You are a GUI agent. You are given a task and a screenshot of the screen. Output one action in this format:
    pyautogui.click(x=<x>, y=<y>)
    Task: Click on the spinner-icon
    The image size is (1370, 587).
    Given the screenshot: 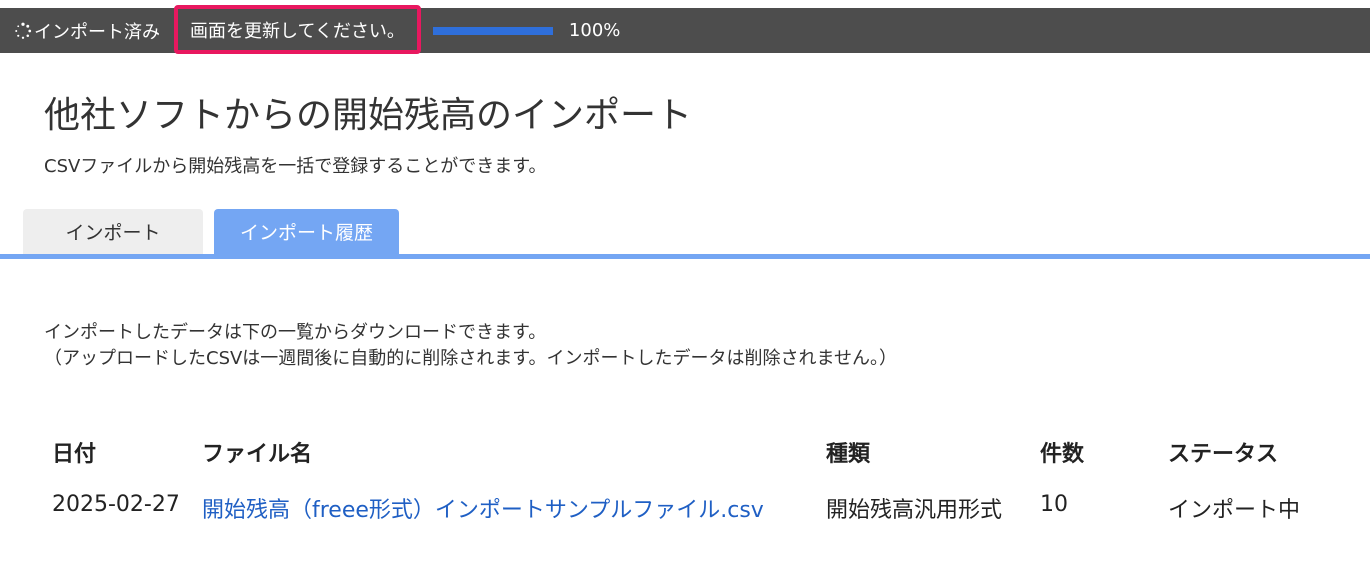 What is the action you would take?
    pyautogui.click(x=23, y=30)
    